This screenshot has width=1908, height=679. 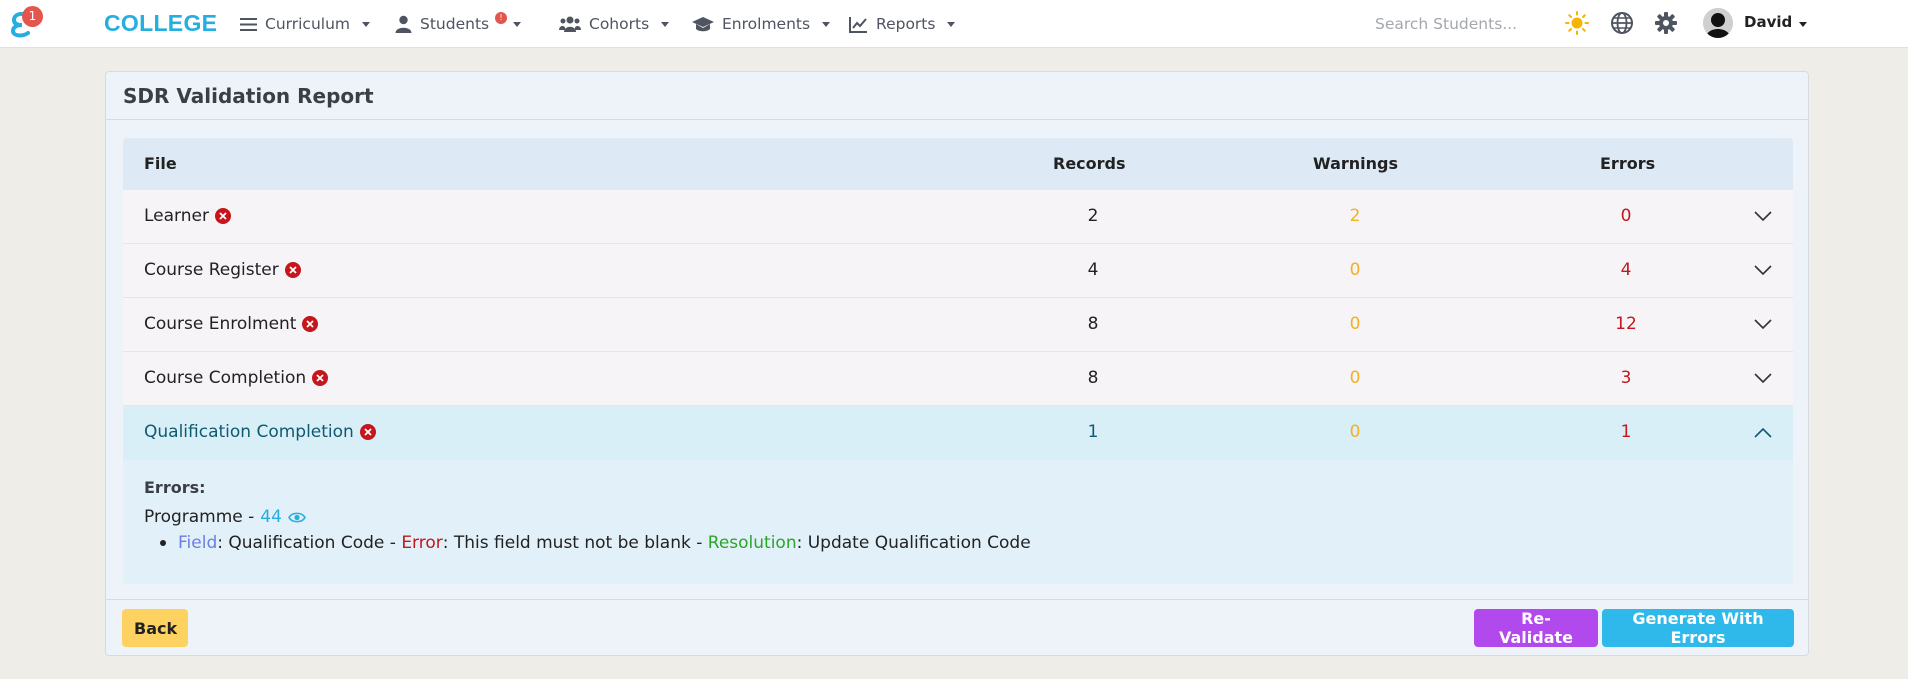 I want to click on records-value: 2, so click(x=1093, y=216).